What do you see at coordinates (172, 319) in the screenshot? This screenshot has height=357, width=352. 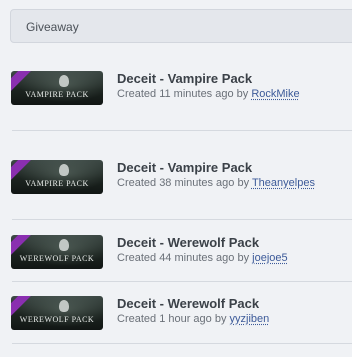 I see `created-text: Created 1 hour ago by` at bounding box center [172, 319].